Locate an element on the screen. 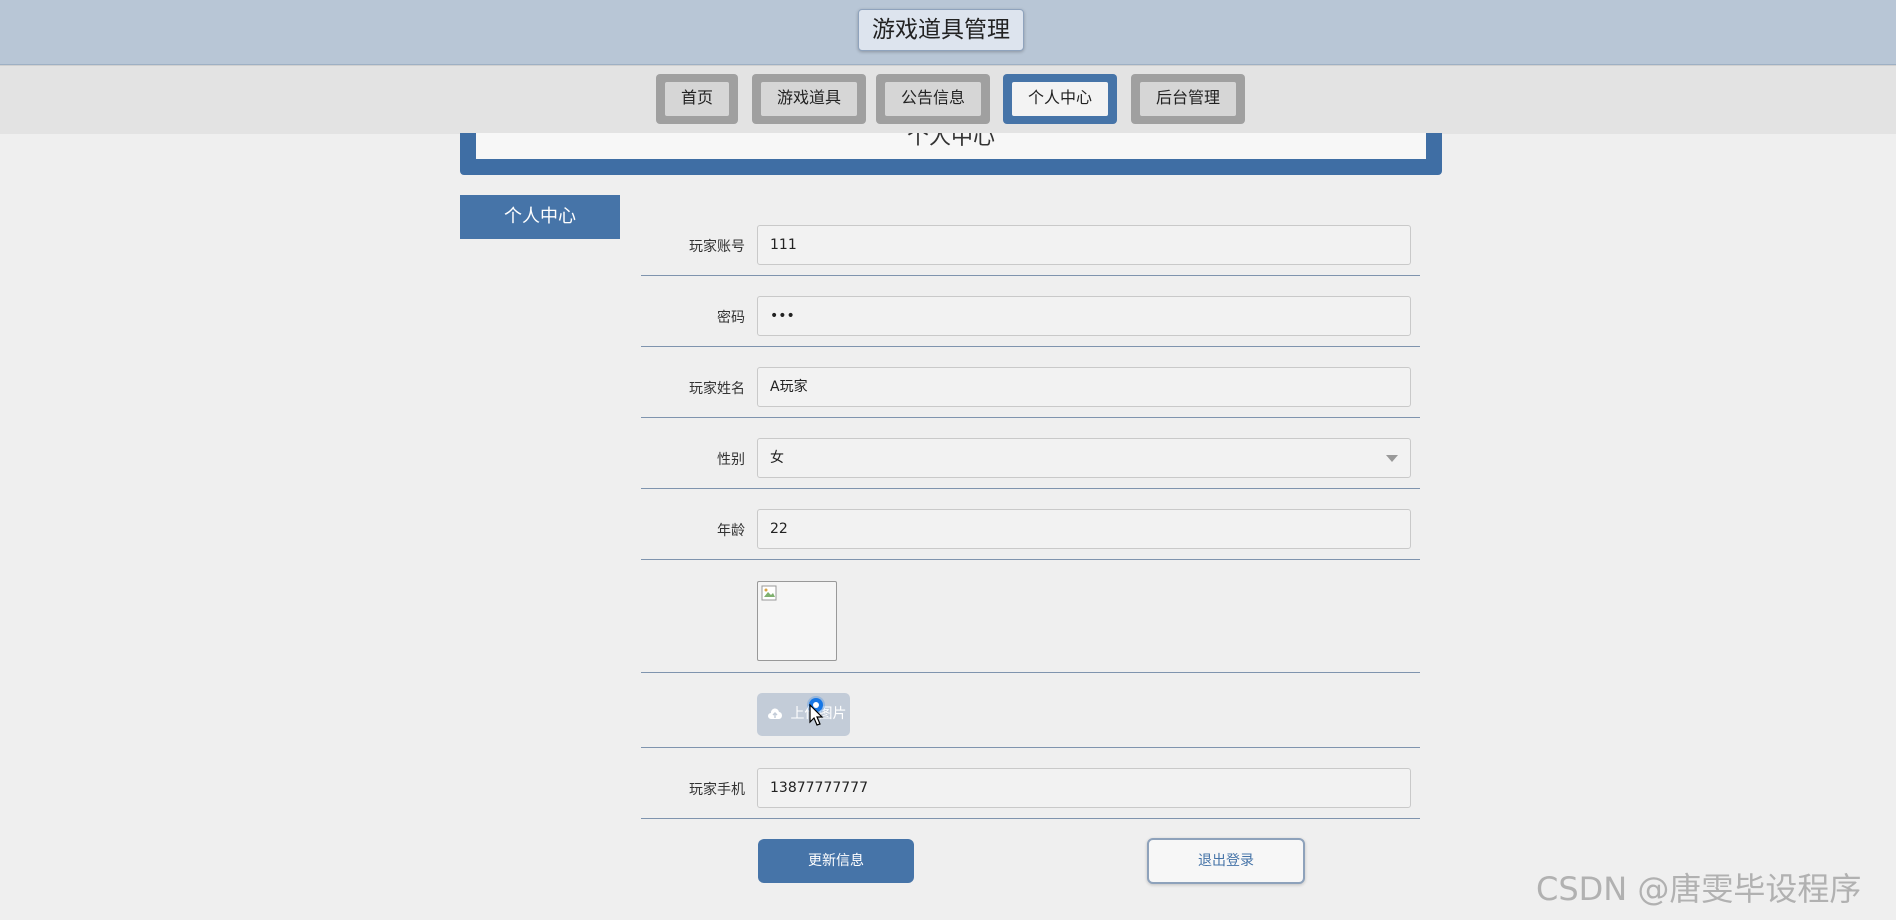 This screenshot has height=920, width=1896. age-input: 22 is located at coordinates (1084, 529).